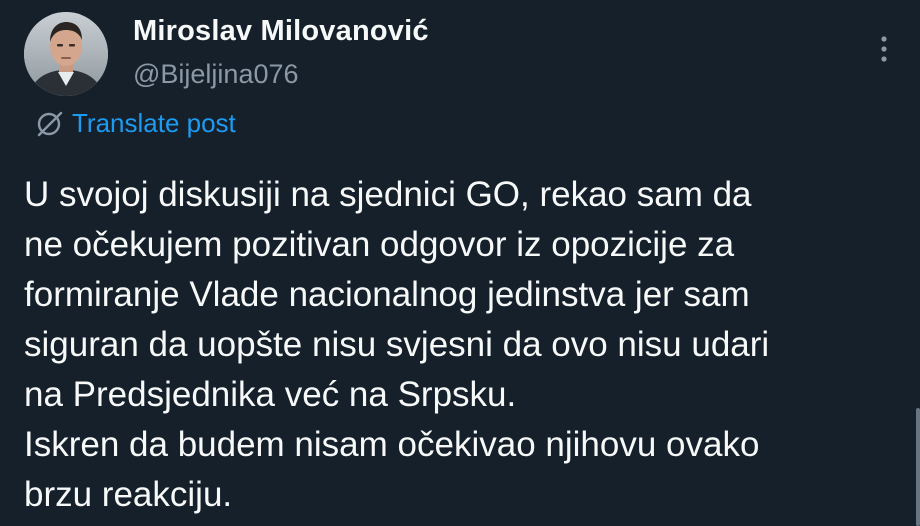 This screenshot has width=920, height=526. Describe the element at coordinates (154, 123) in the screenshot. I see `translate-post-label: Translate post` at that location.